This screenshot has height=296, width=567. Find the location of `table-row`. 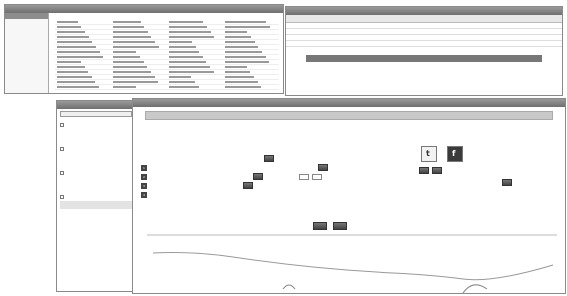

table-row is located at coordinates (167, 87).